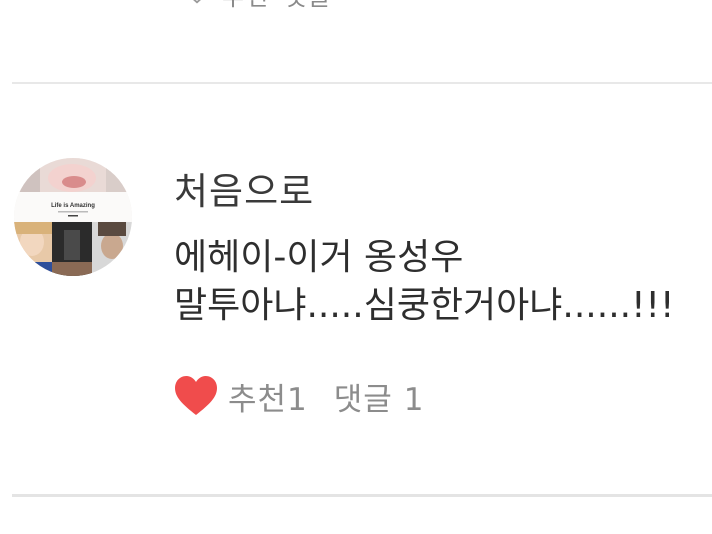  I want to click on avatar: Life is Amazing, so click(73, 217).